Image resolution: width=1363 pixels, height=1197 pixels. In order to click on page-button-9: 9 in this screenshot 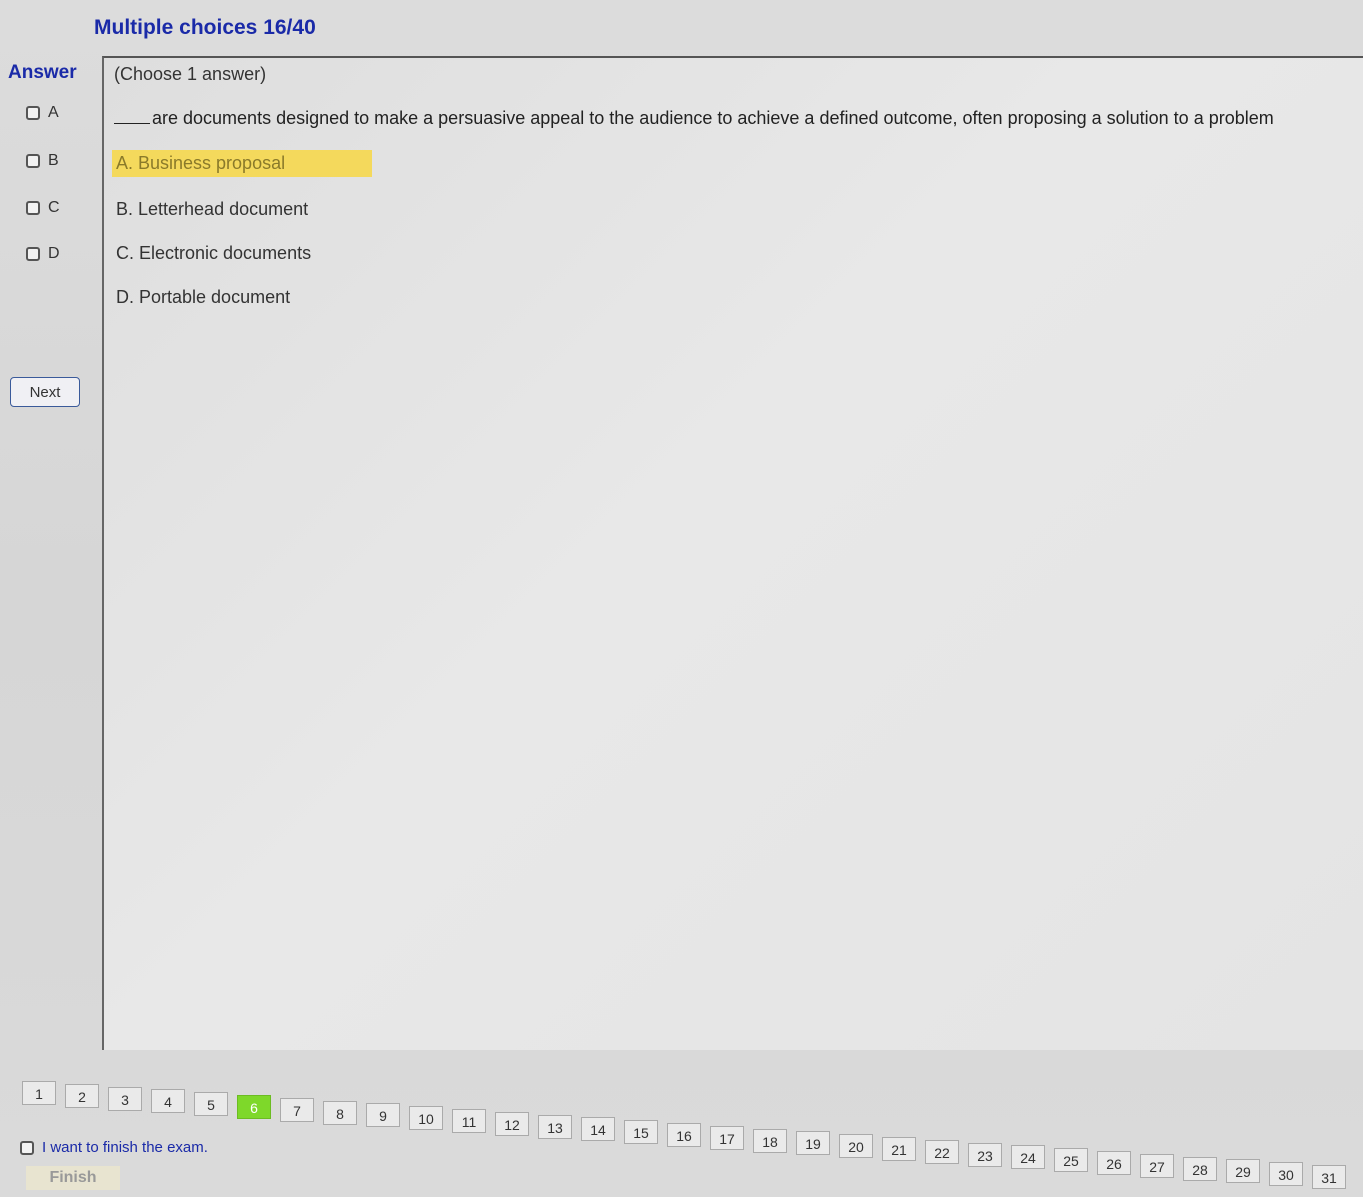, I will do `click(383, 1115)`.